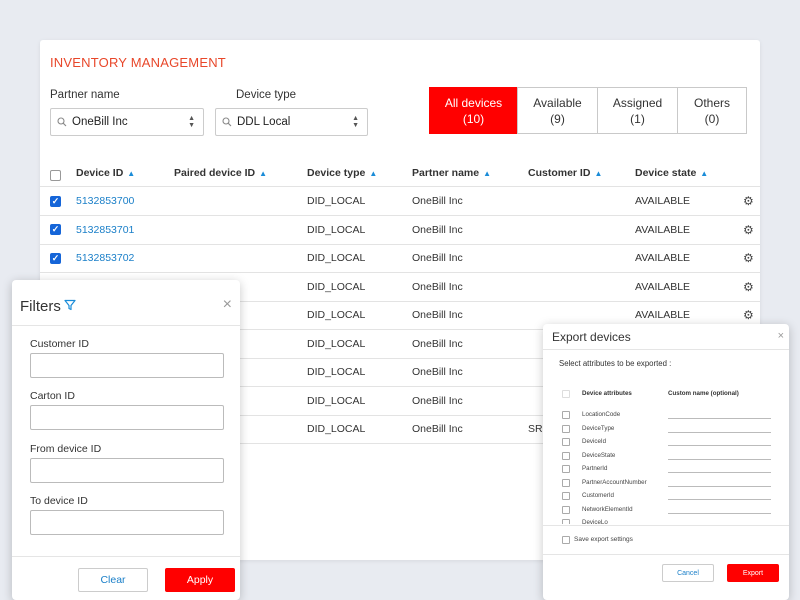 This screenshot has width=800, height=600. I want to click on page-title: INVENTORY MANAGEMENT, so click(138, 62).